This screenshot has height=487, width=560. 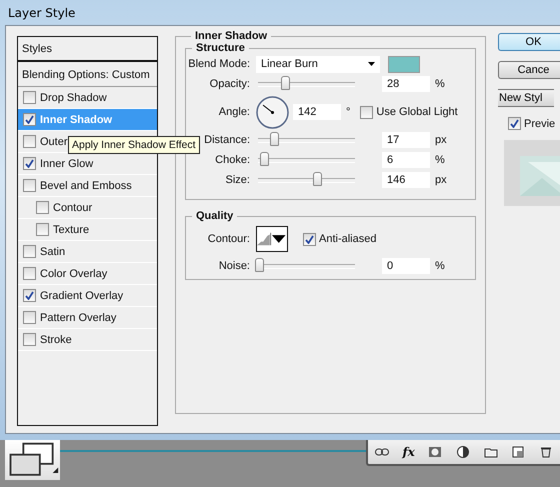 What do you see at coordinates (54, 142) in the screenshot?
I see `list-item: Outer` at bounding box center [54, 142].